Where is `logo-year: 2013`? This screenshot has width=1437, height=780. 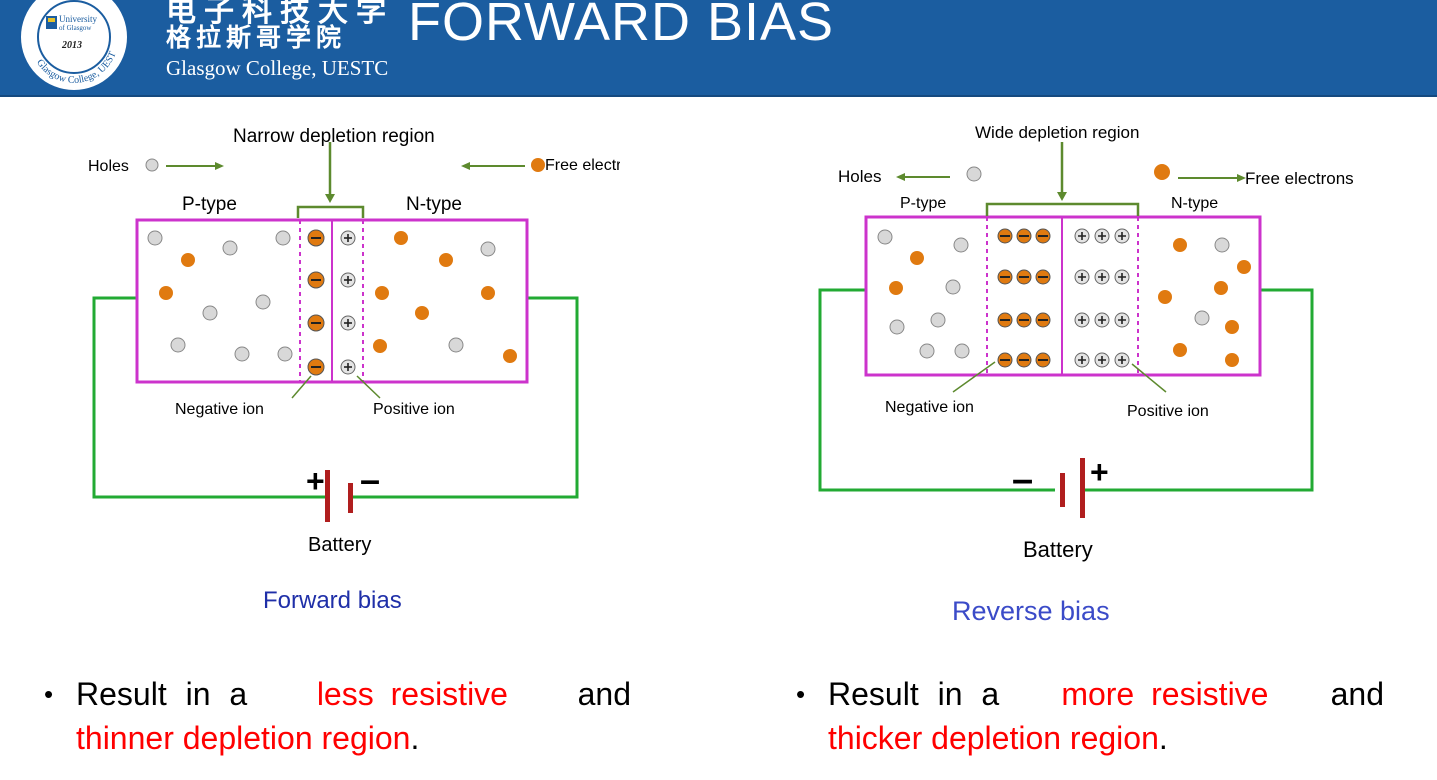 logo-year: 2013 is located at coordinates (71, 45).